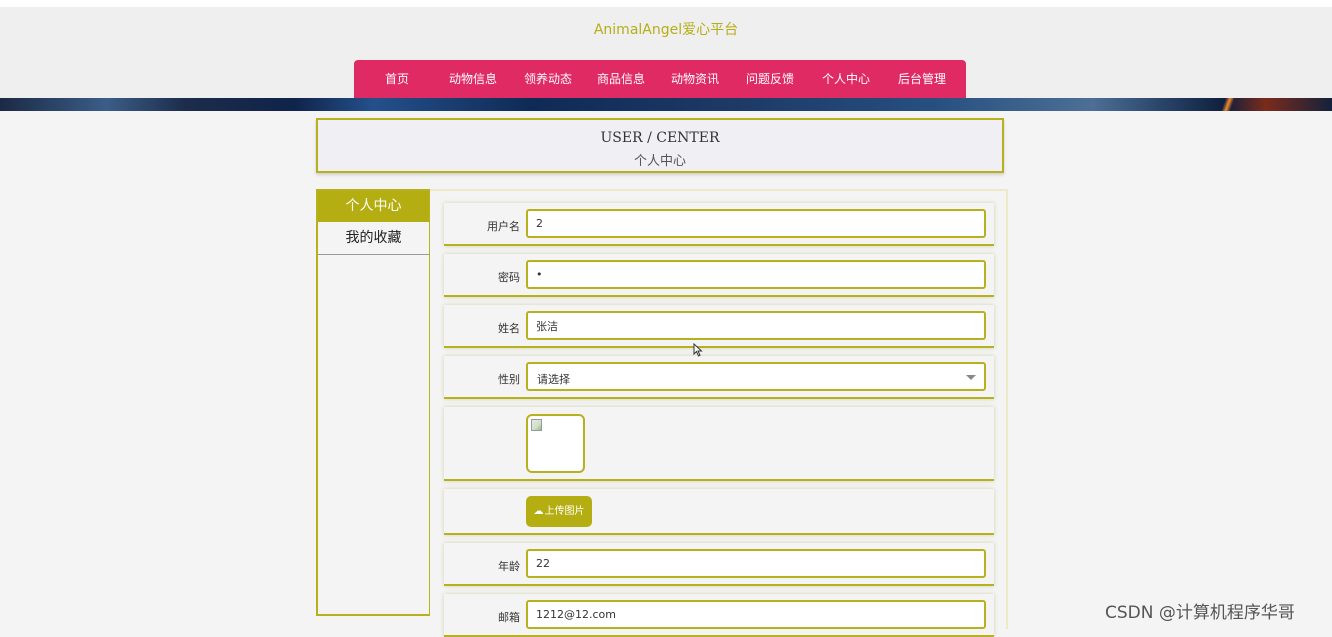  Describe the element at coordinates (503, 226) in the screenshot. I see `username-label: 用户名` at that location.